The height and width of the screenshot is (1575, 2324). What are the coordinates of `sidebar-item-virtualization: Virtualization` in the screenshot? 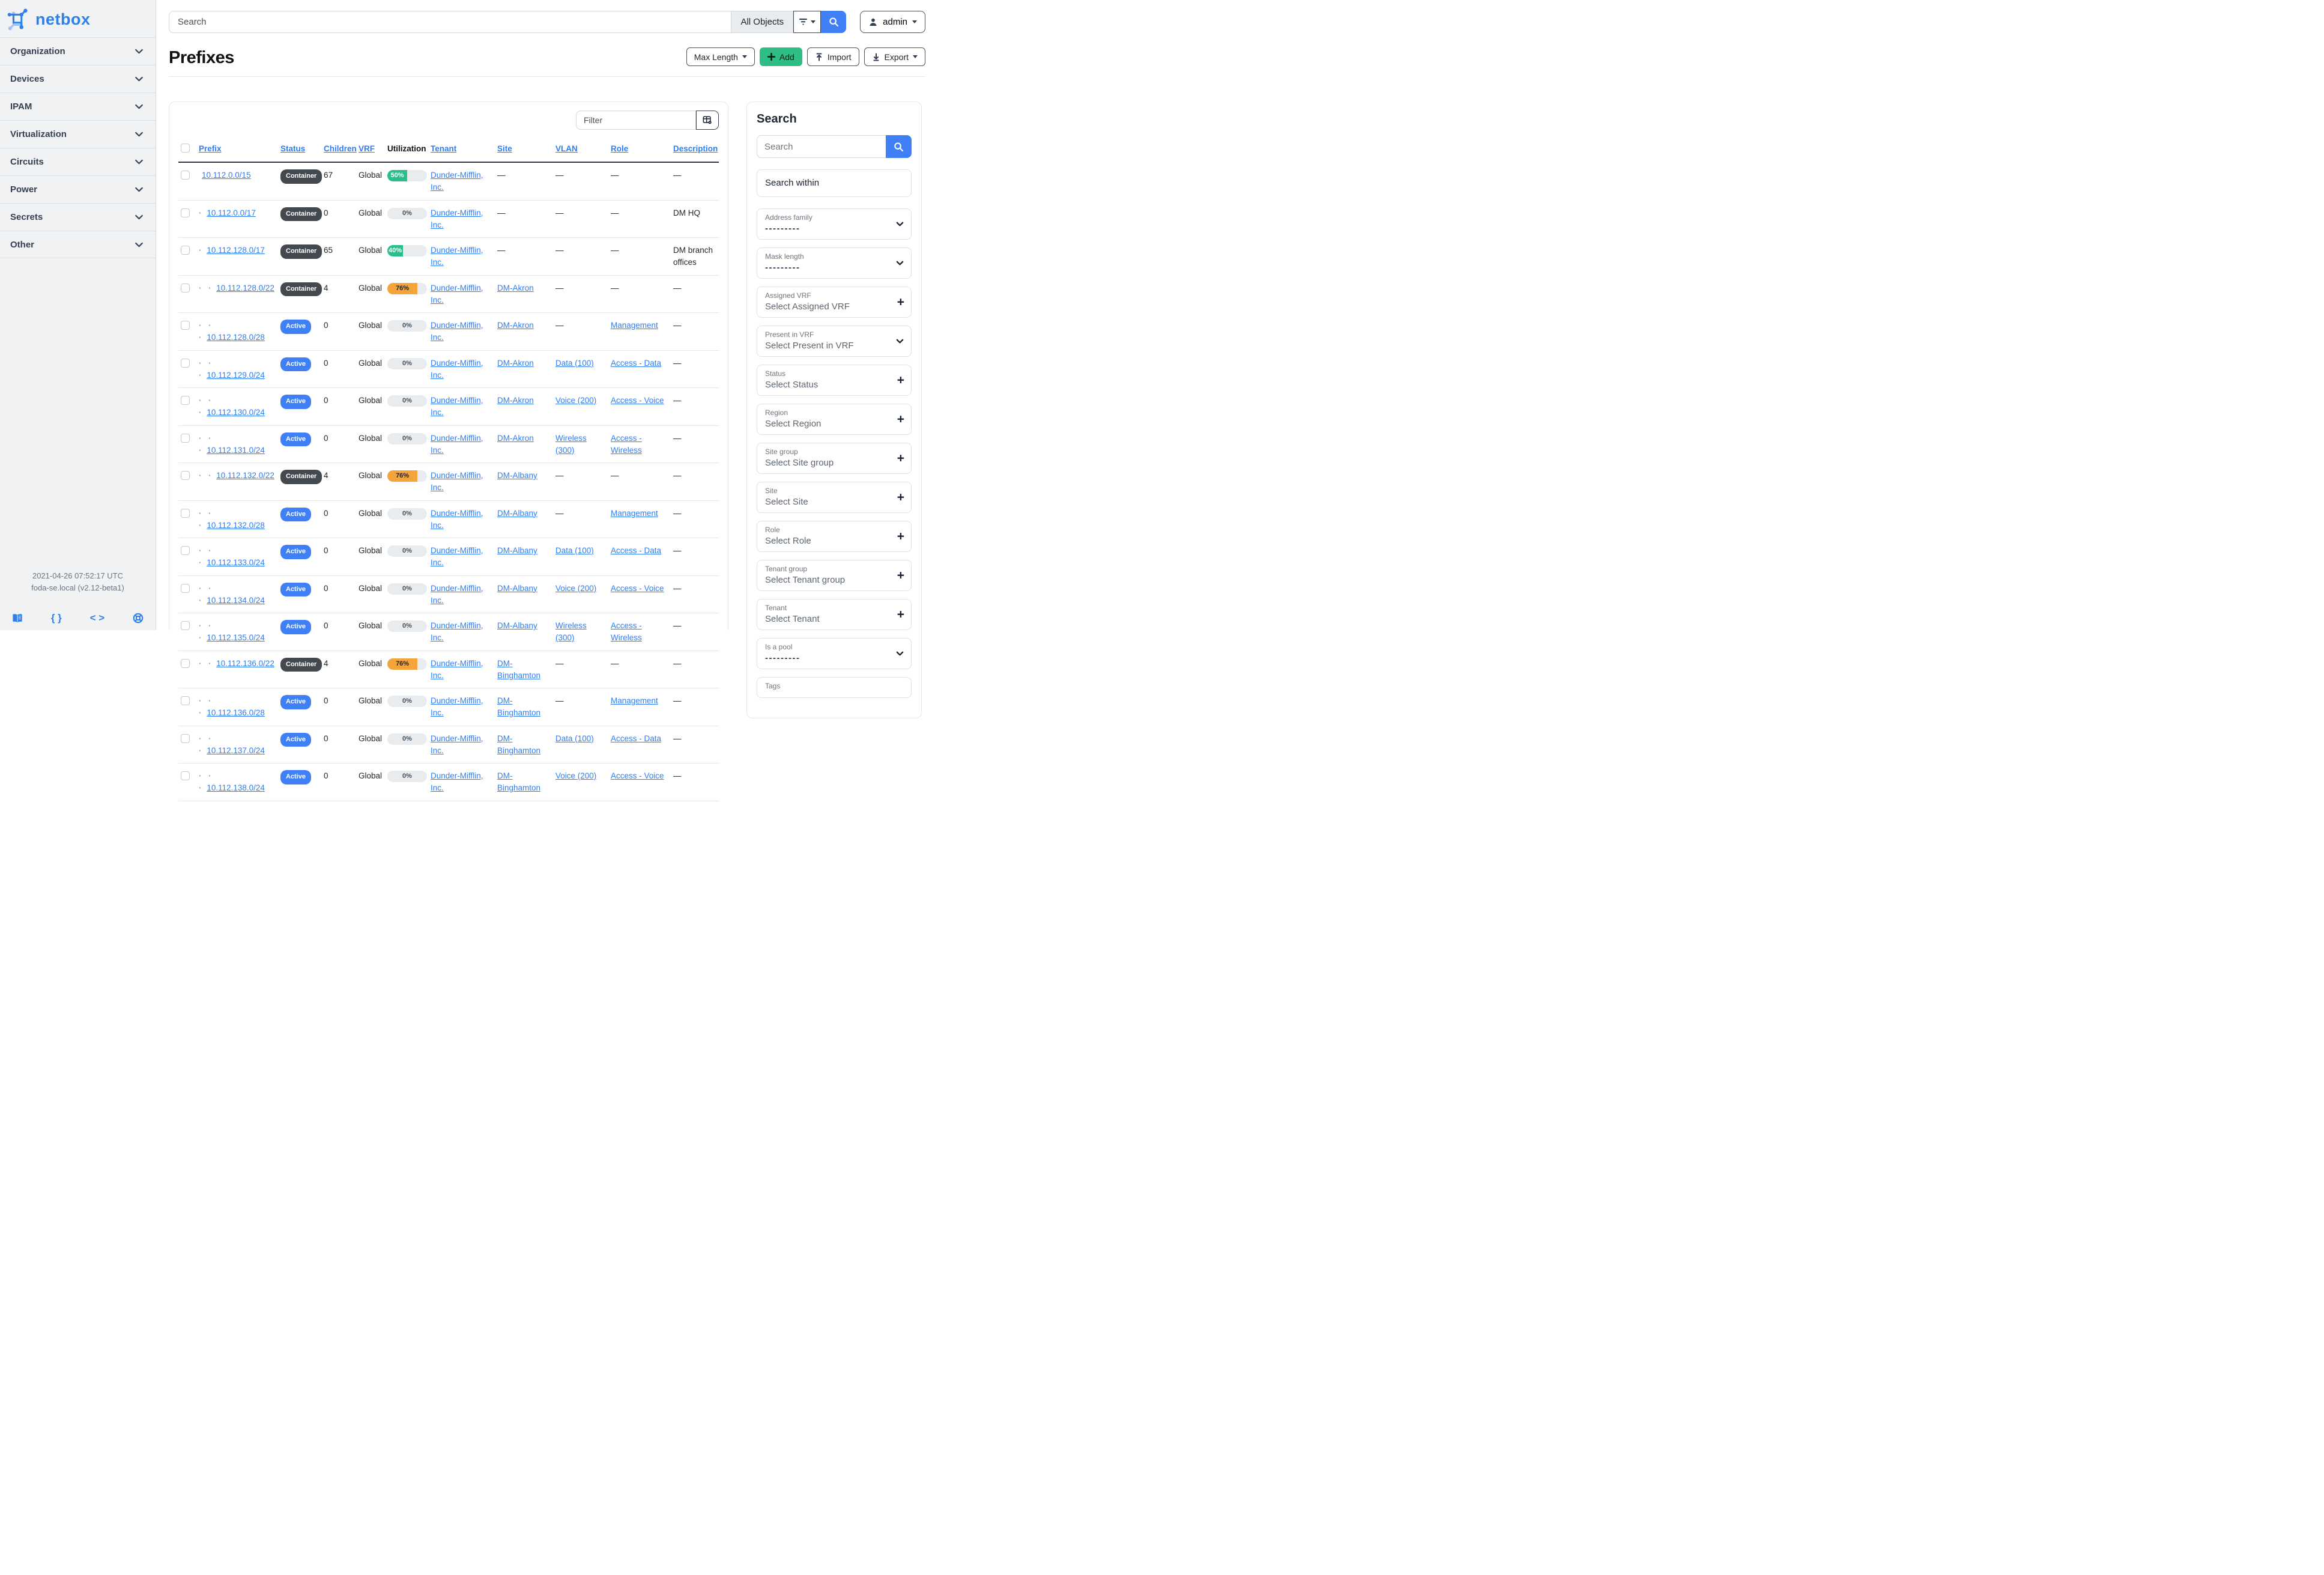 It's located at (78, 134).